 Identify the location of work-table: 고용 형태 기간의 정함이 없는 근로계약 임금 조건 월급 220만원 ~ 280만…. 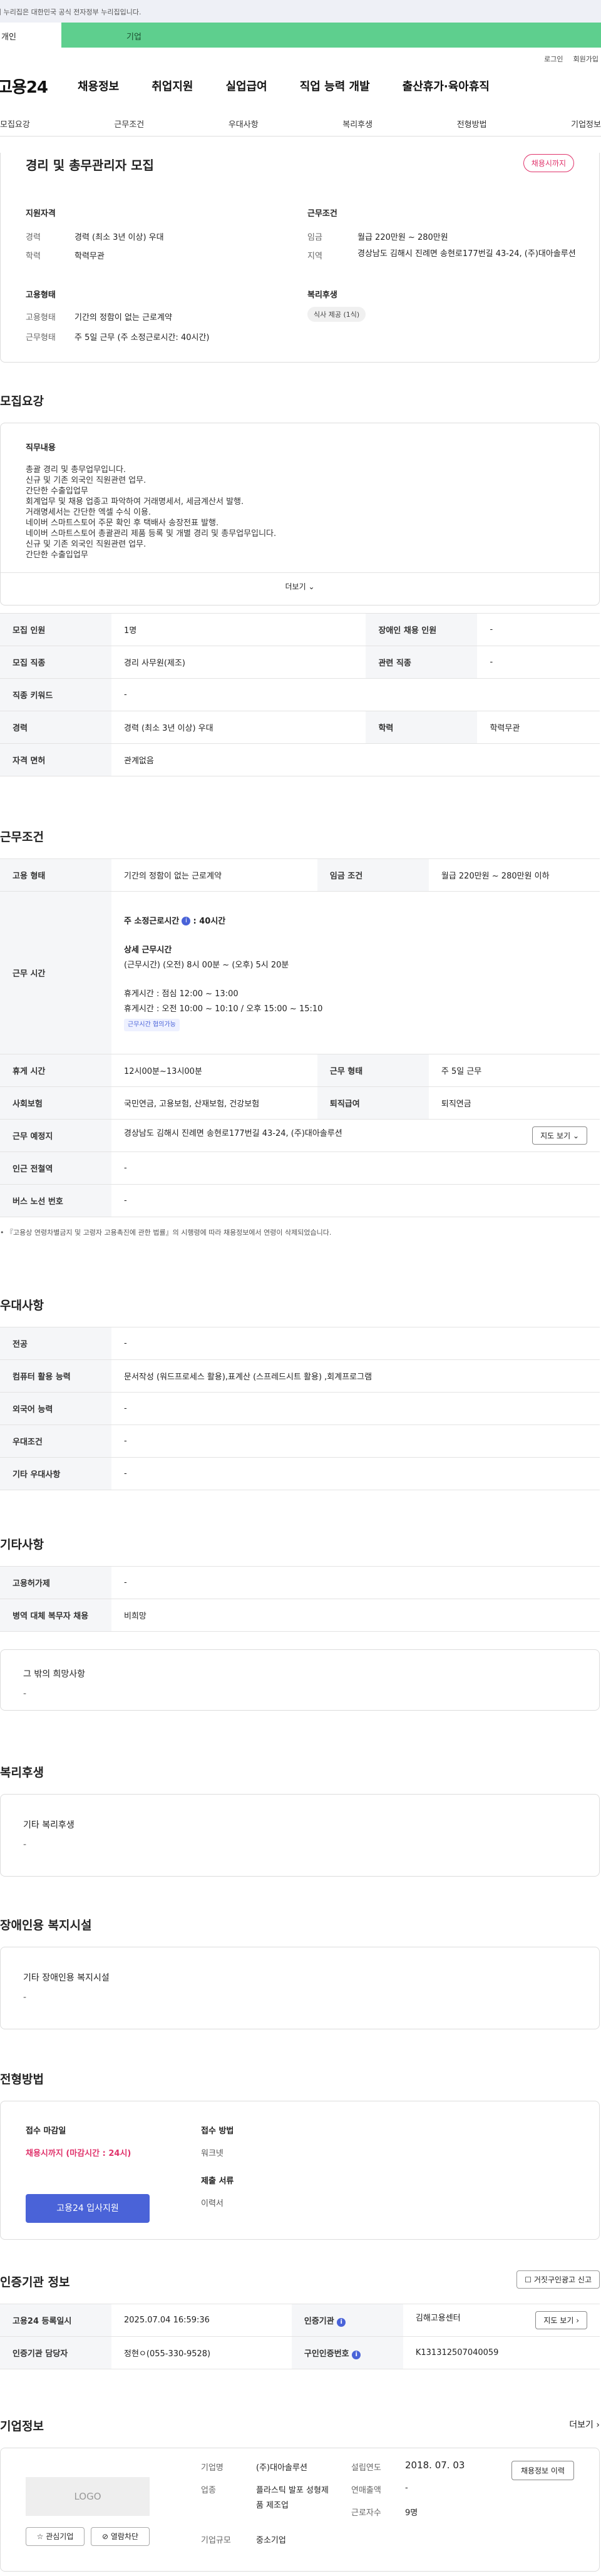
(300, 1037).